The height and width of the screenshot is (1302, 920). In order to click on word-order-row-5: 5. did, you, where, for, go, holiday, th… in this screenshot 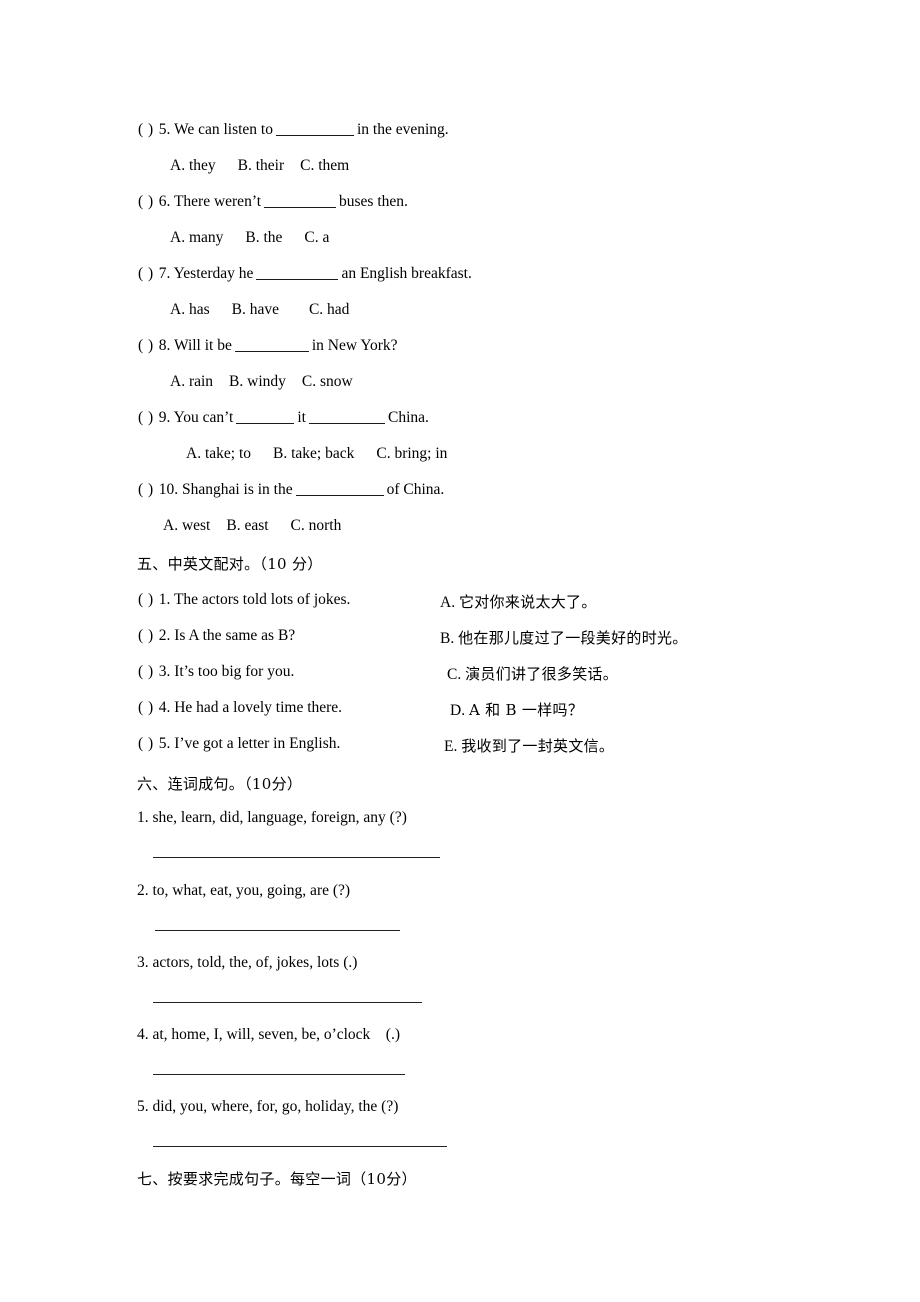, I will do `click(267, 1107)`.